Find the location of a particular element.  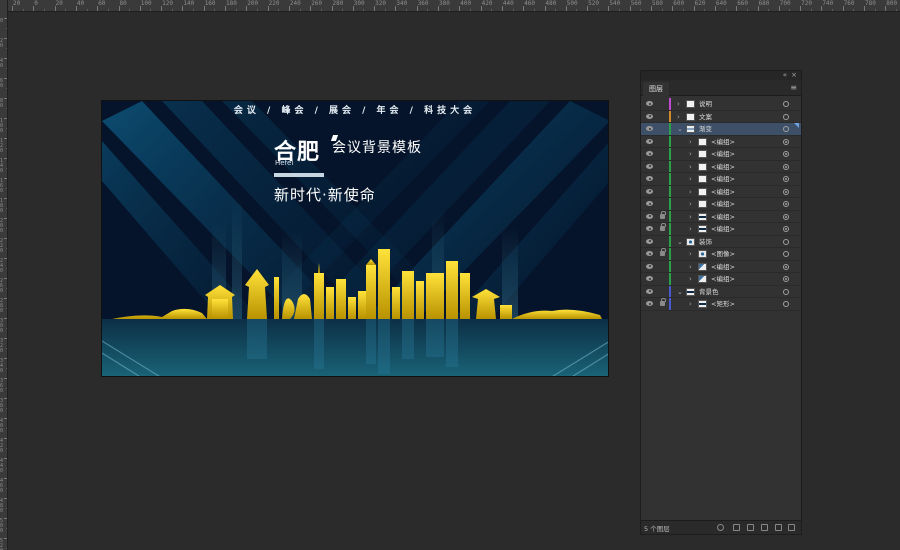

layer-name: <矩形> is located at coordinates (723, 304).